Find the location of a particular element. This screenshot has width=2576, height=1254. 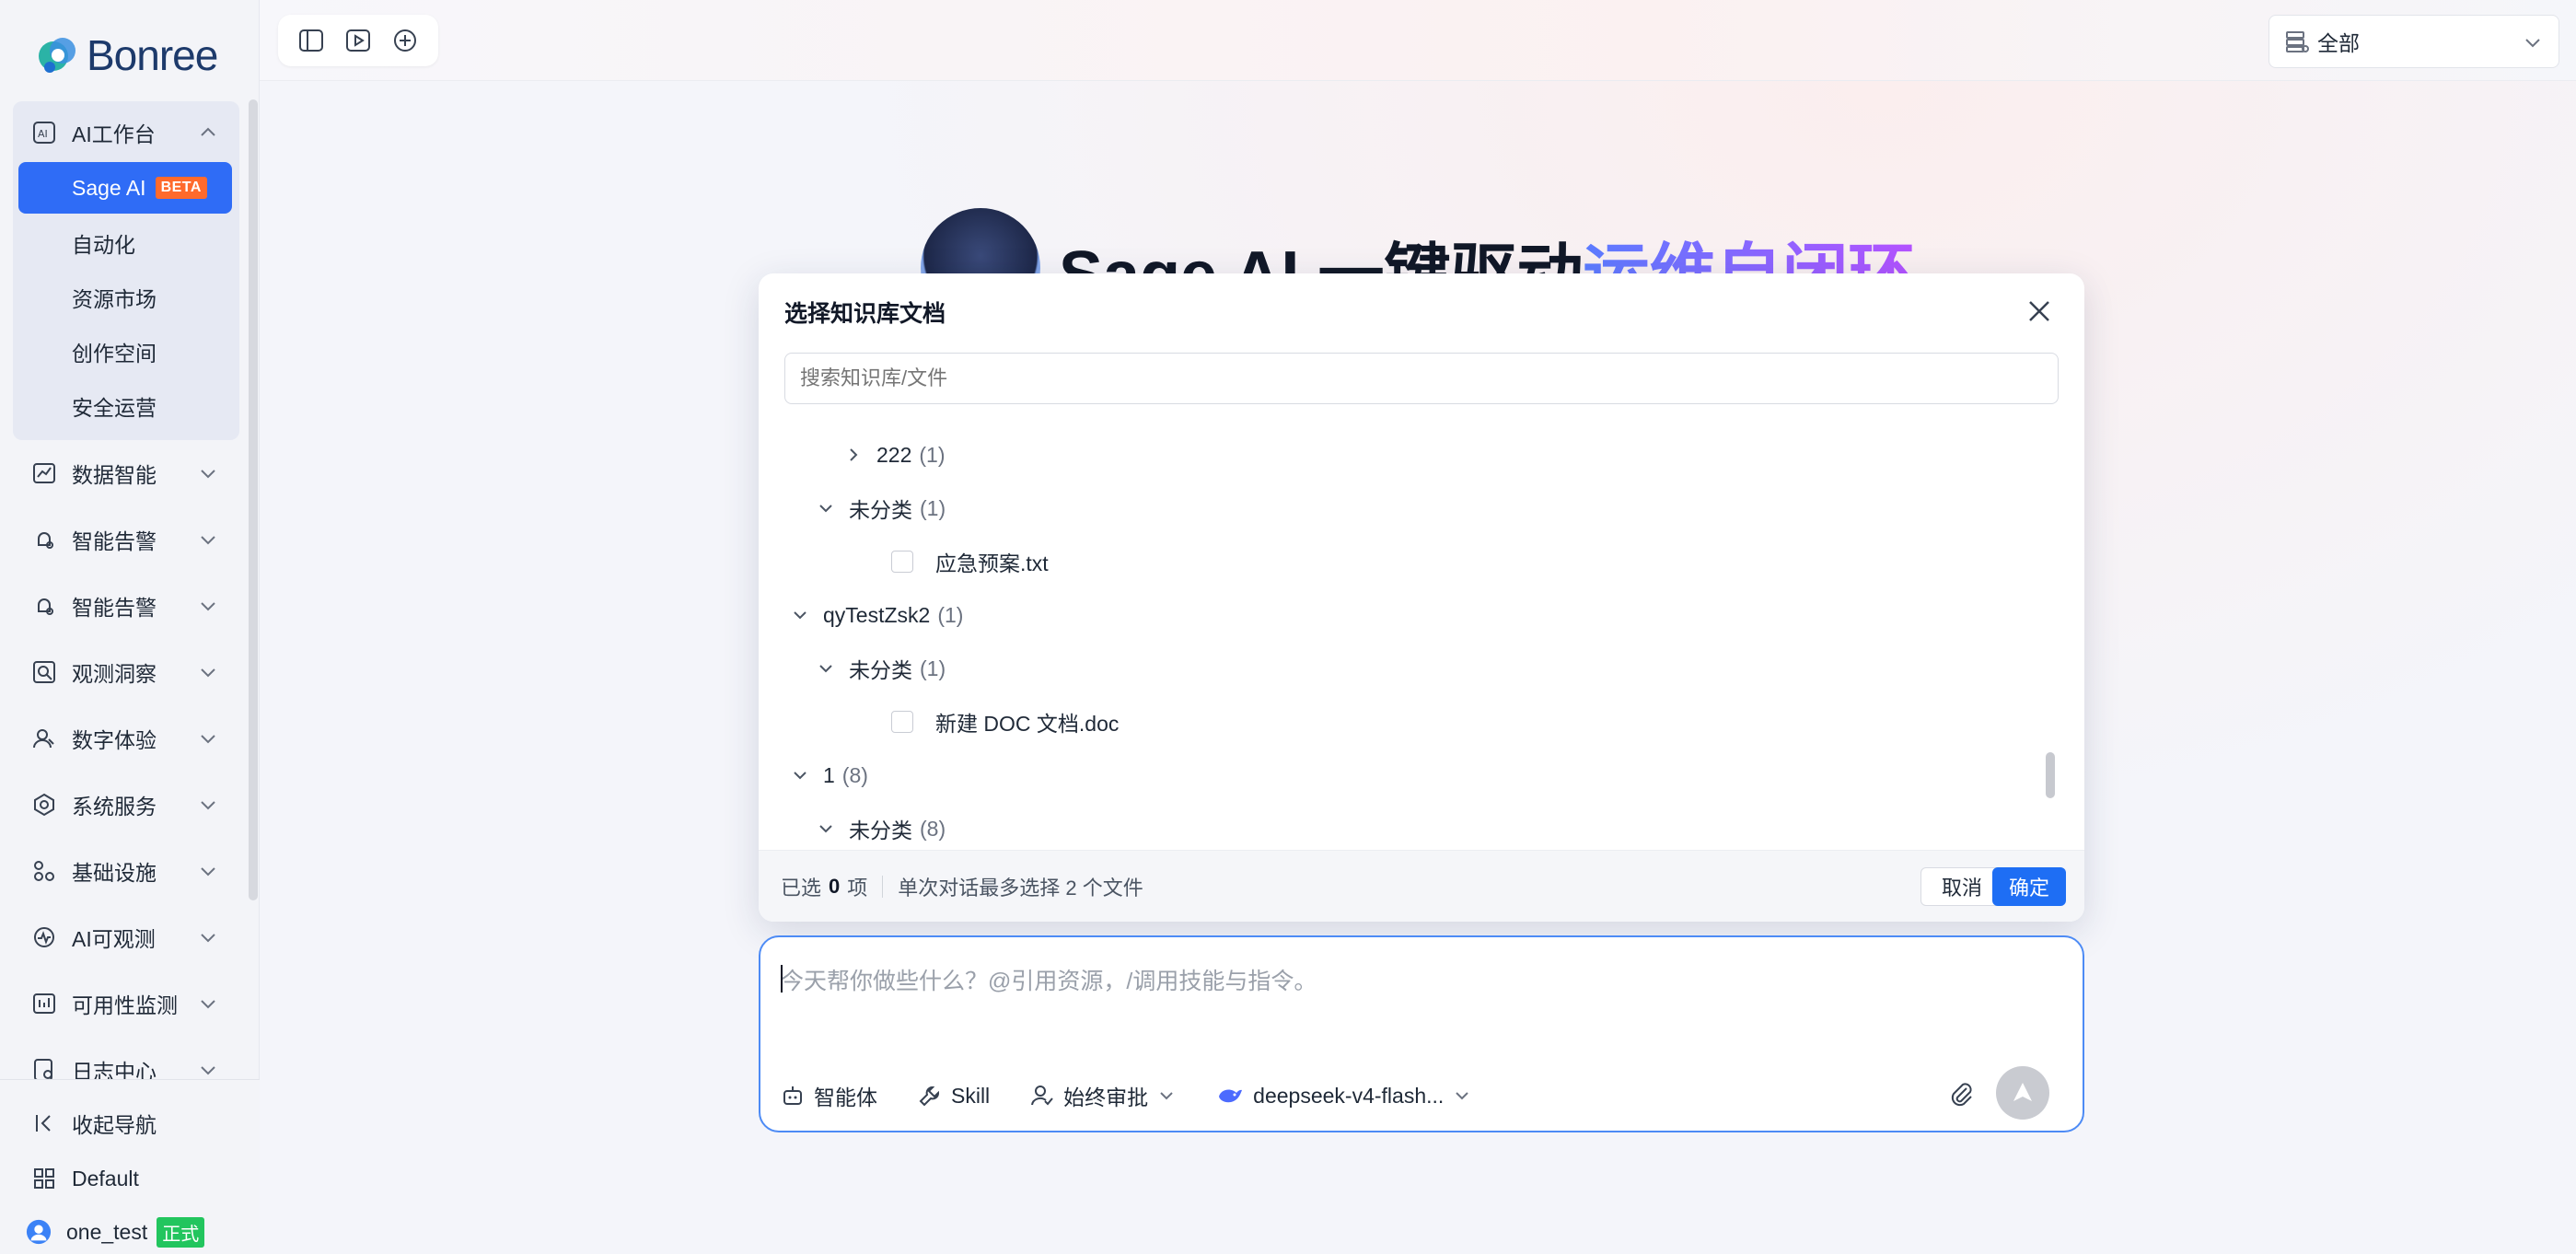

chevron-right-icon is located at coordinates (853, 455).